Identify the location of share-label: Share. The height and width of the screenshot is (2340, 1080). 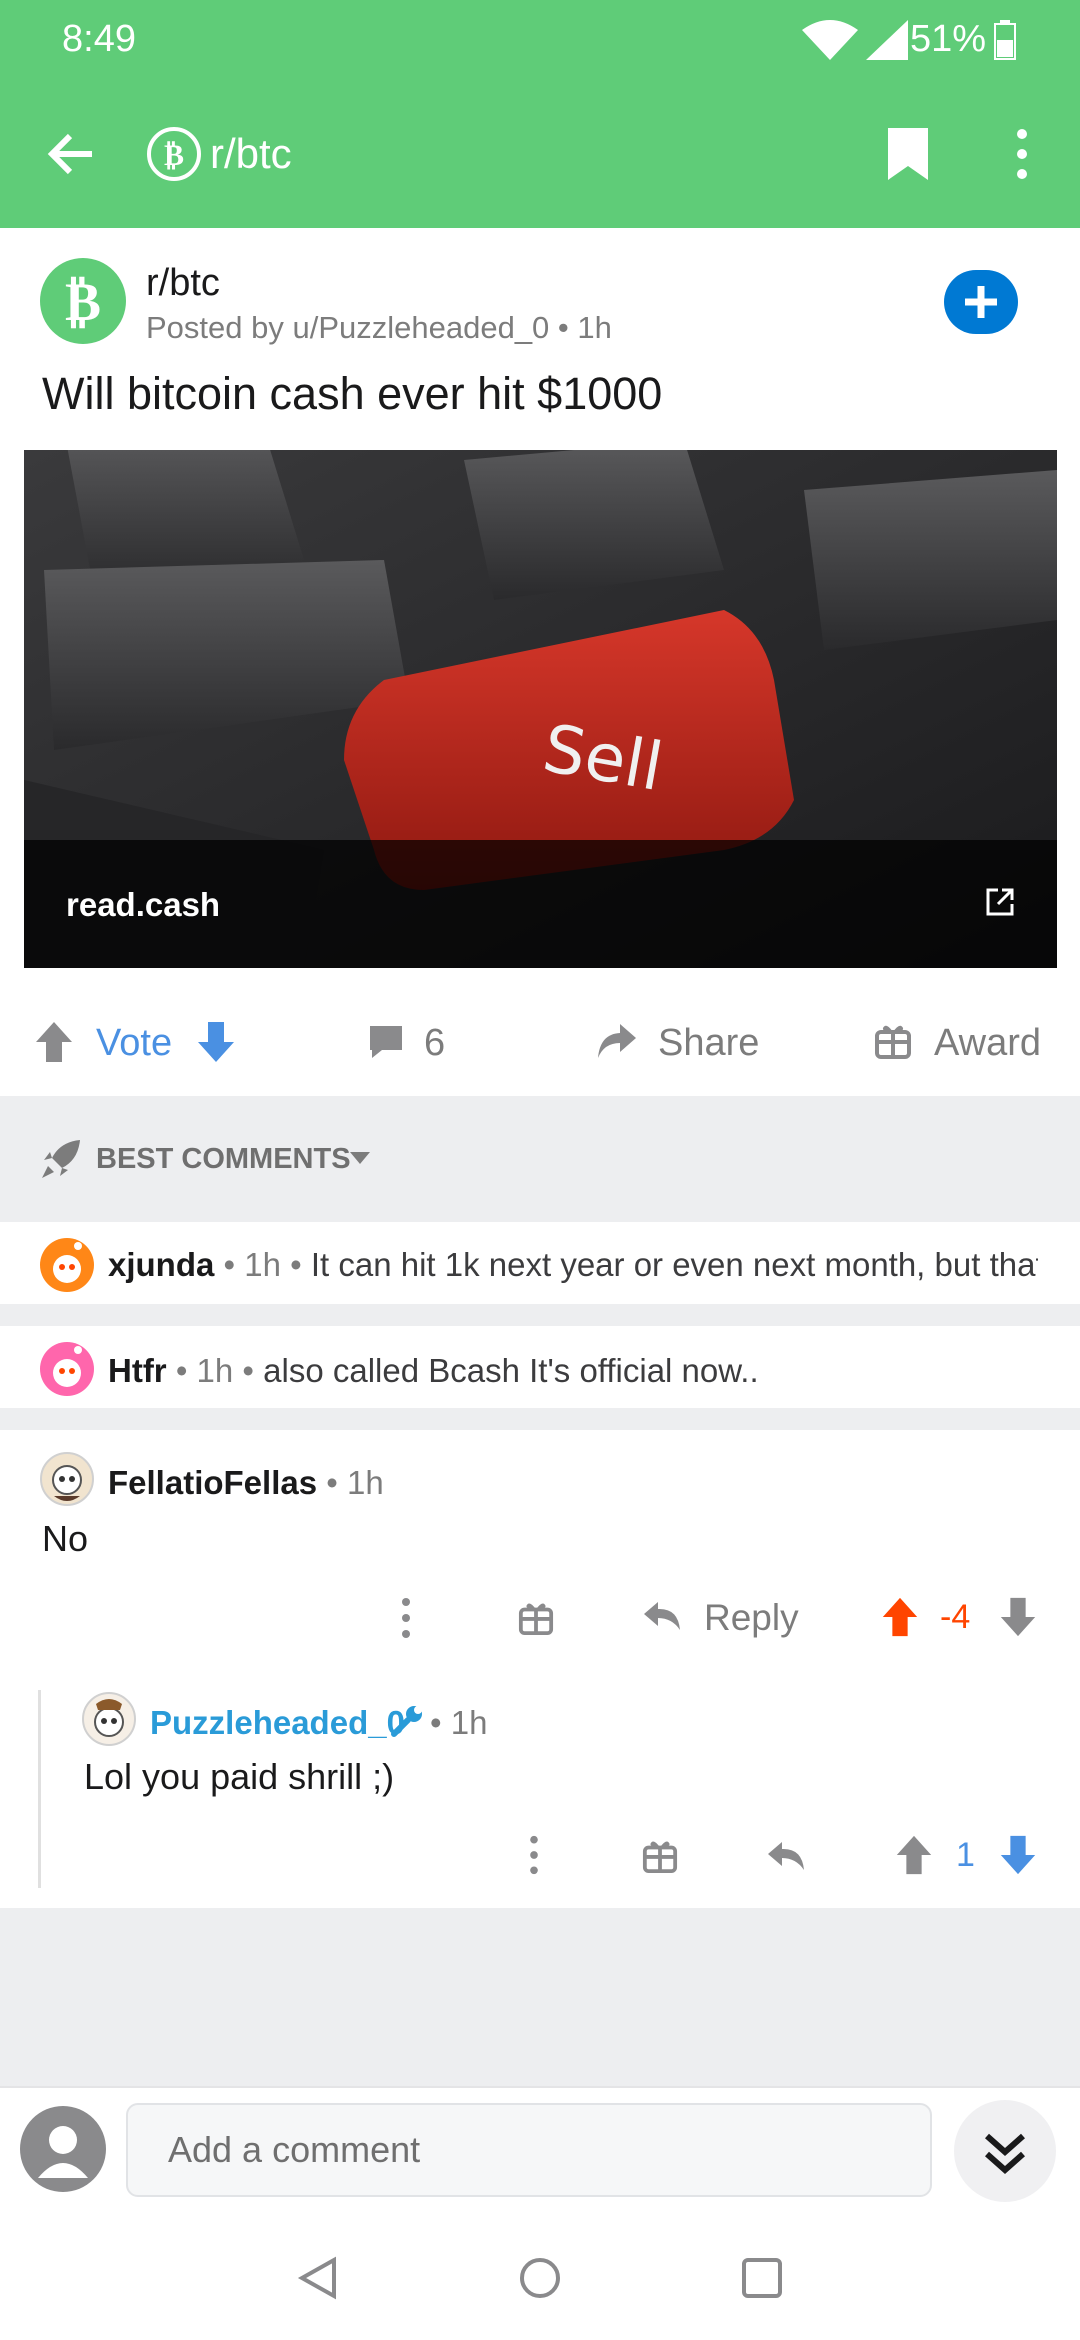
(708, 1043).